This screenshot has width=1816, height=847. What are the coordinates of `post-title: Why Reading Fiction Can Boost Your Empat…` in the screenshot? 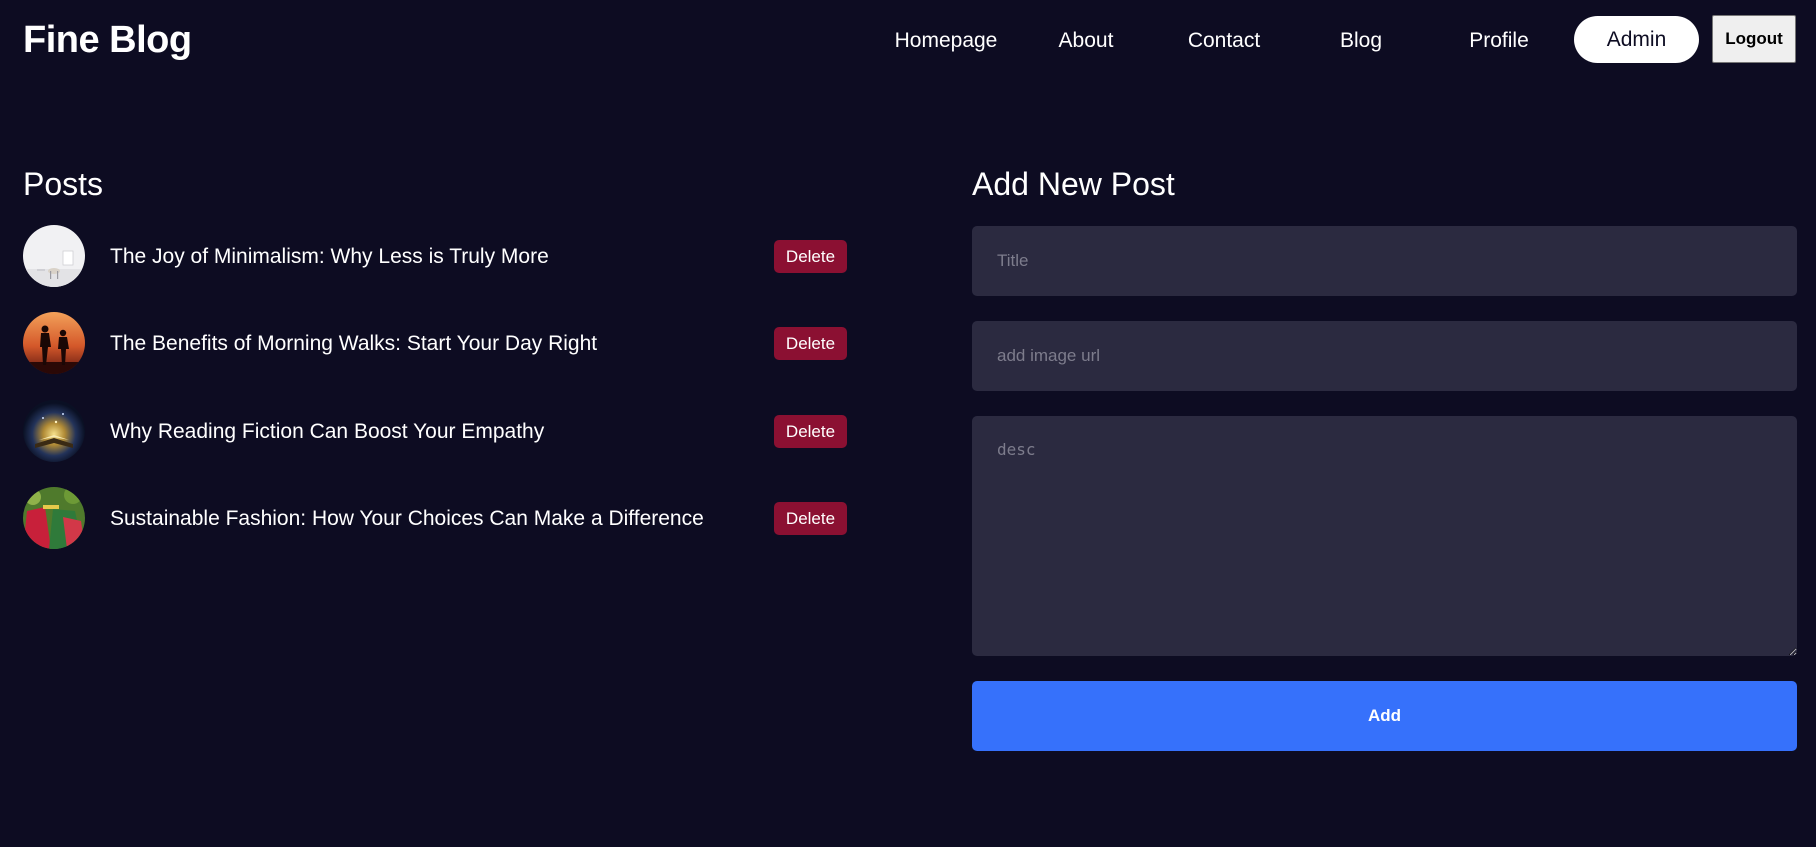 It's located at (327, 432).